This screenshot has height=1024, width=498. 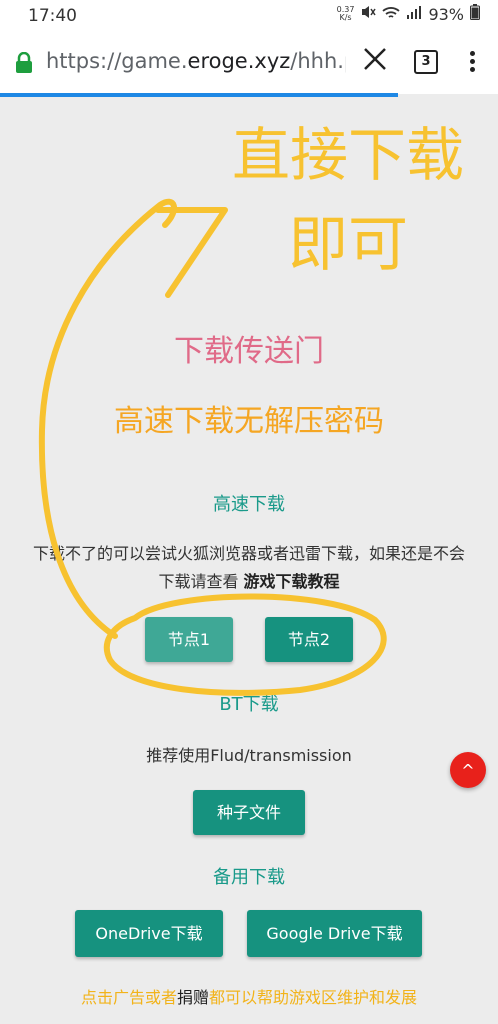 What do you see at coordinates (193, 997) in the screenshot?
I see `donate-link: 捐赠` at bounding box center [193, 997].